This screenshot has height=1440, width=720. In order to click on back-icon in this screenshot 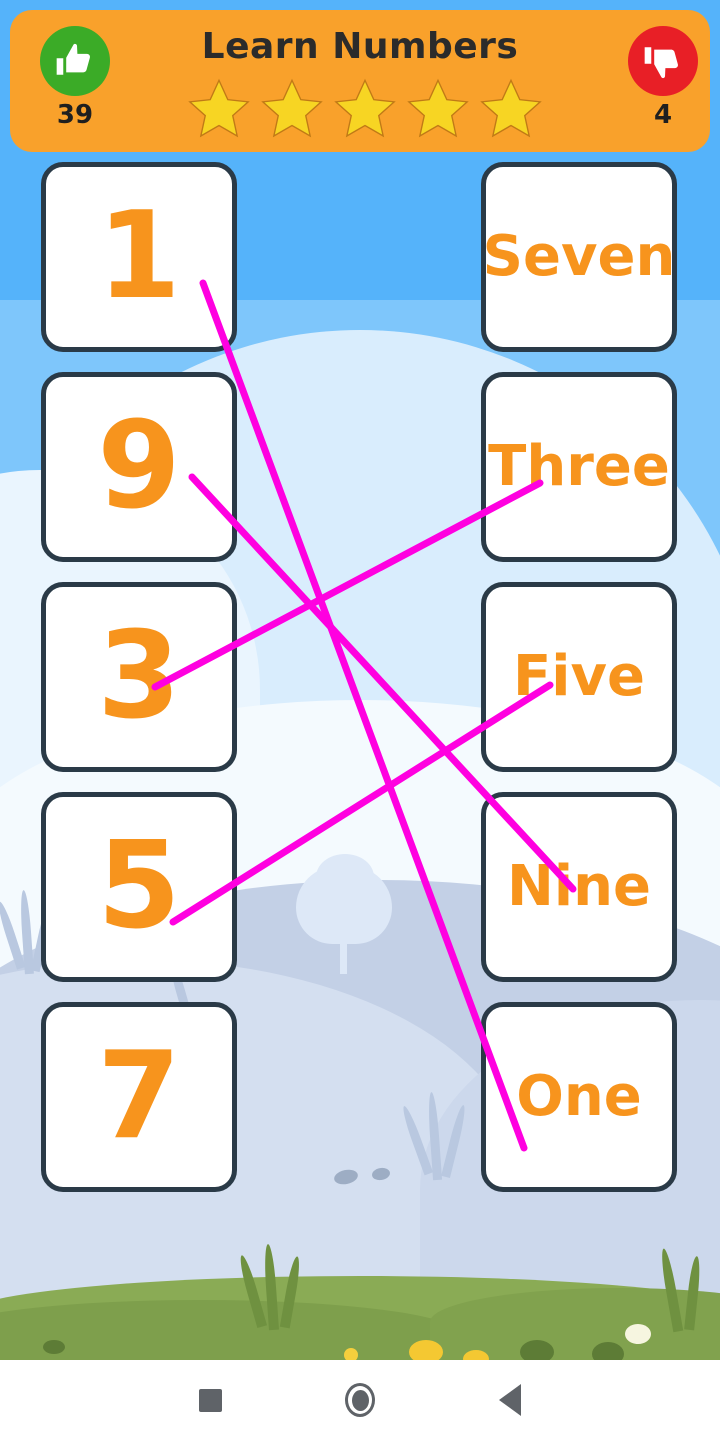, I will do `click(510, 1400)`.